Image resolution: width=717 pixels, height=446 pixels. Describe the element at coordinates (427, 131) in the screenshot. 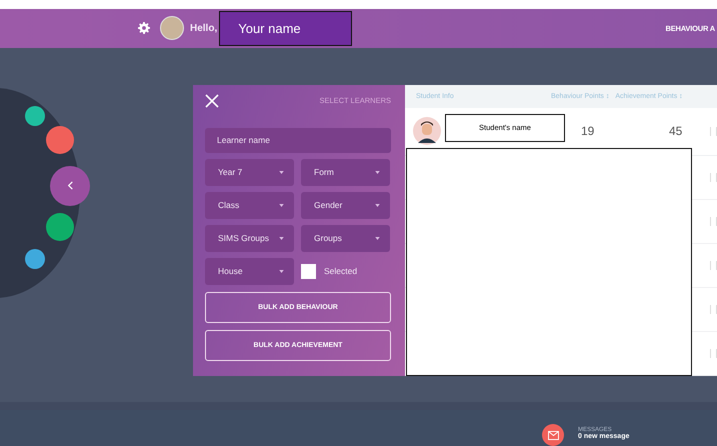

I see `student-avatar-icon` at that location.